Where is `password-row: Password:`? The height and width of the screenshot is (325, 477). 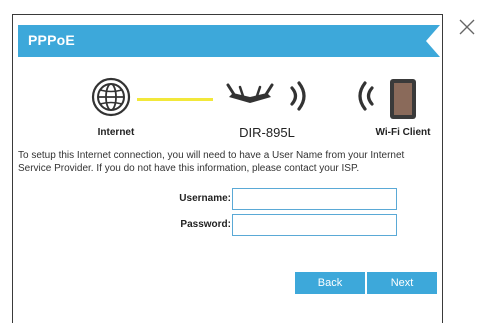
password-row: Password: is located at coordinates (227, 225).